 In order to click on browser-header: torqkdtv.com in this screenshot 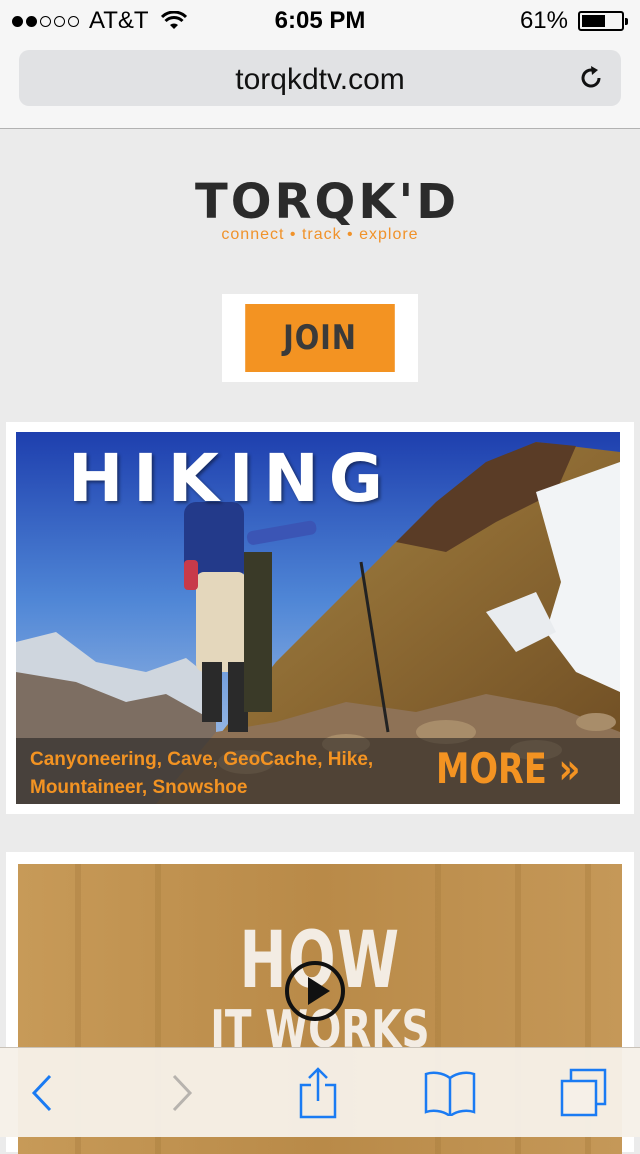, I will do `click(320, 84)`.